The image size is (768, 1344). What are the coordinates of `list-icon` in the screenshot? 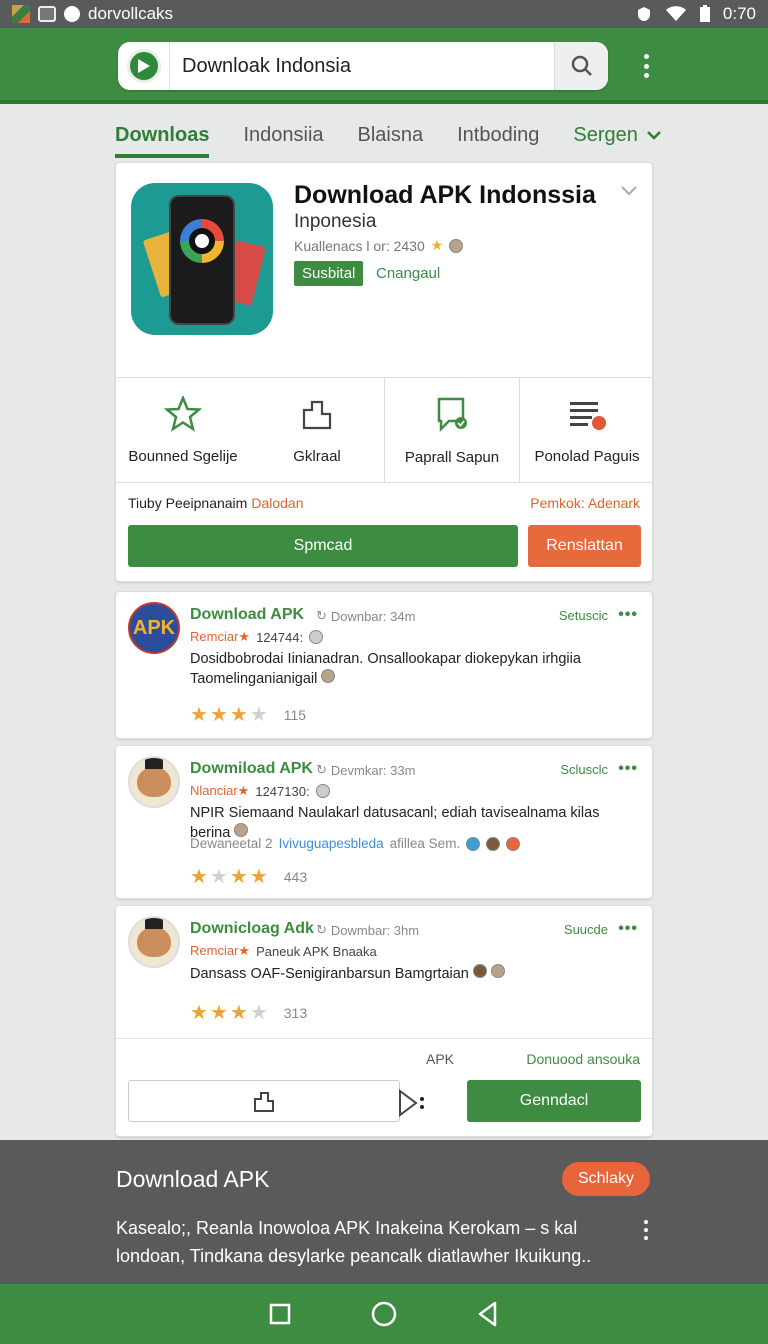 It's located at (588, 415).